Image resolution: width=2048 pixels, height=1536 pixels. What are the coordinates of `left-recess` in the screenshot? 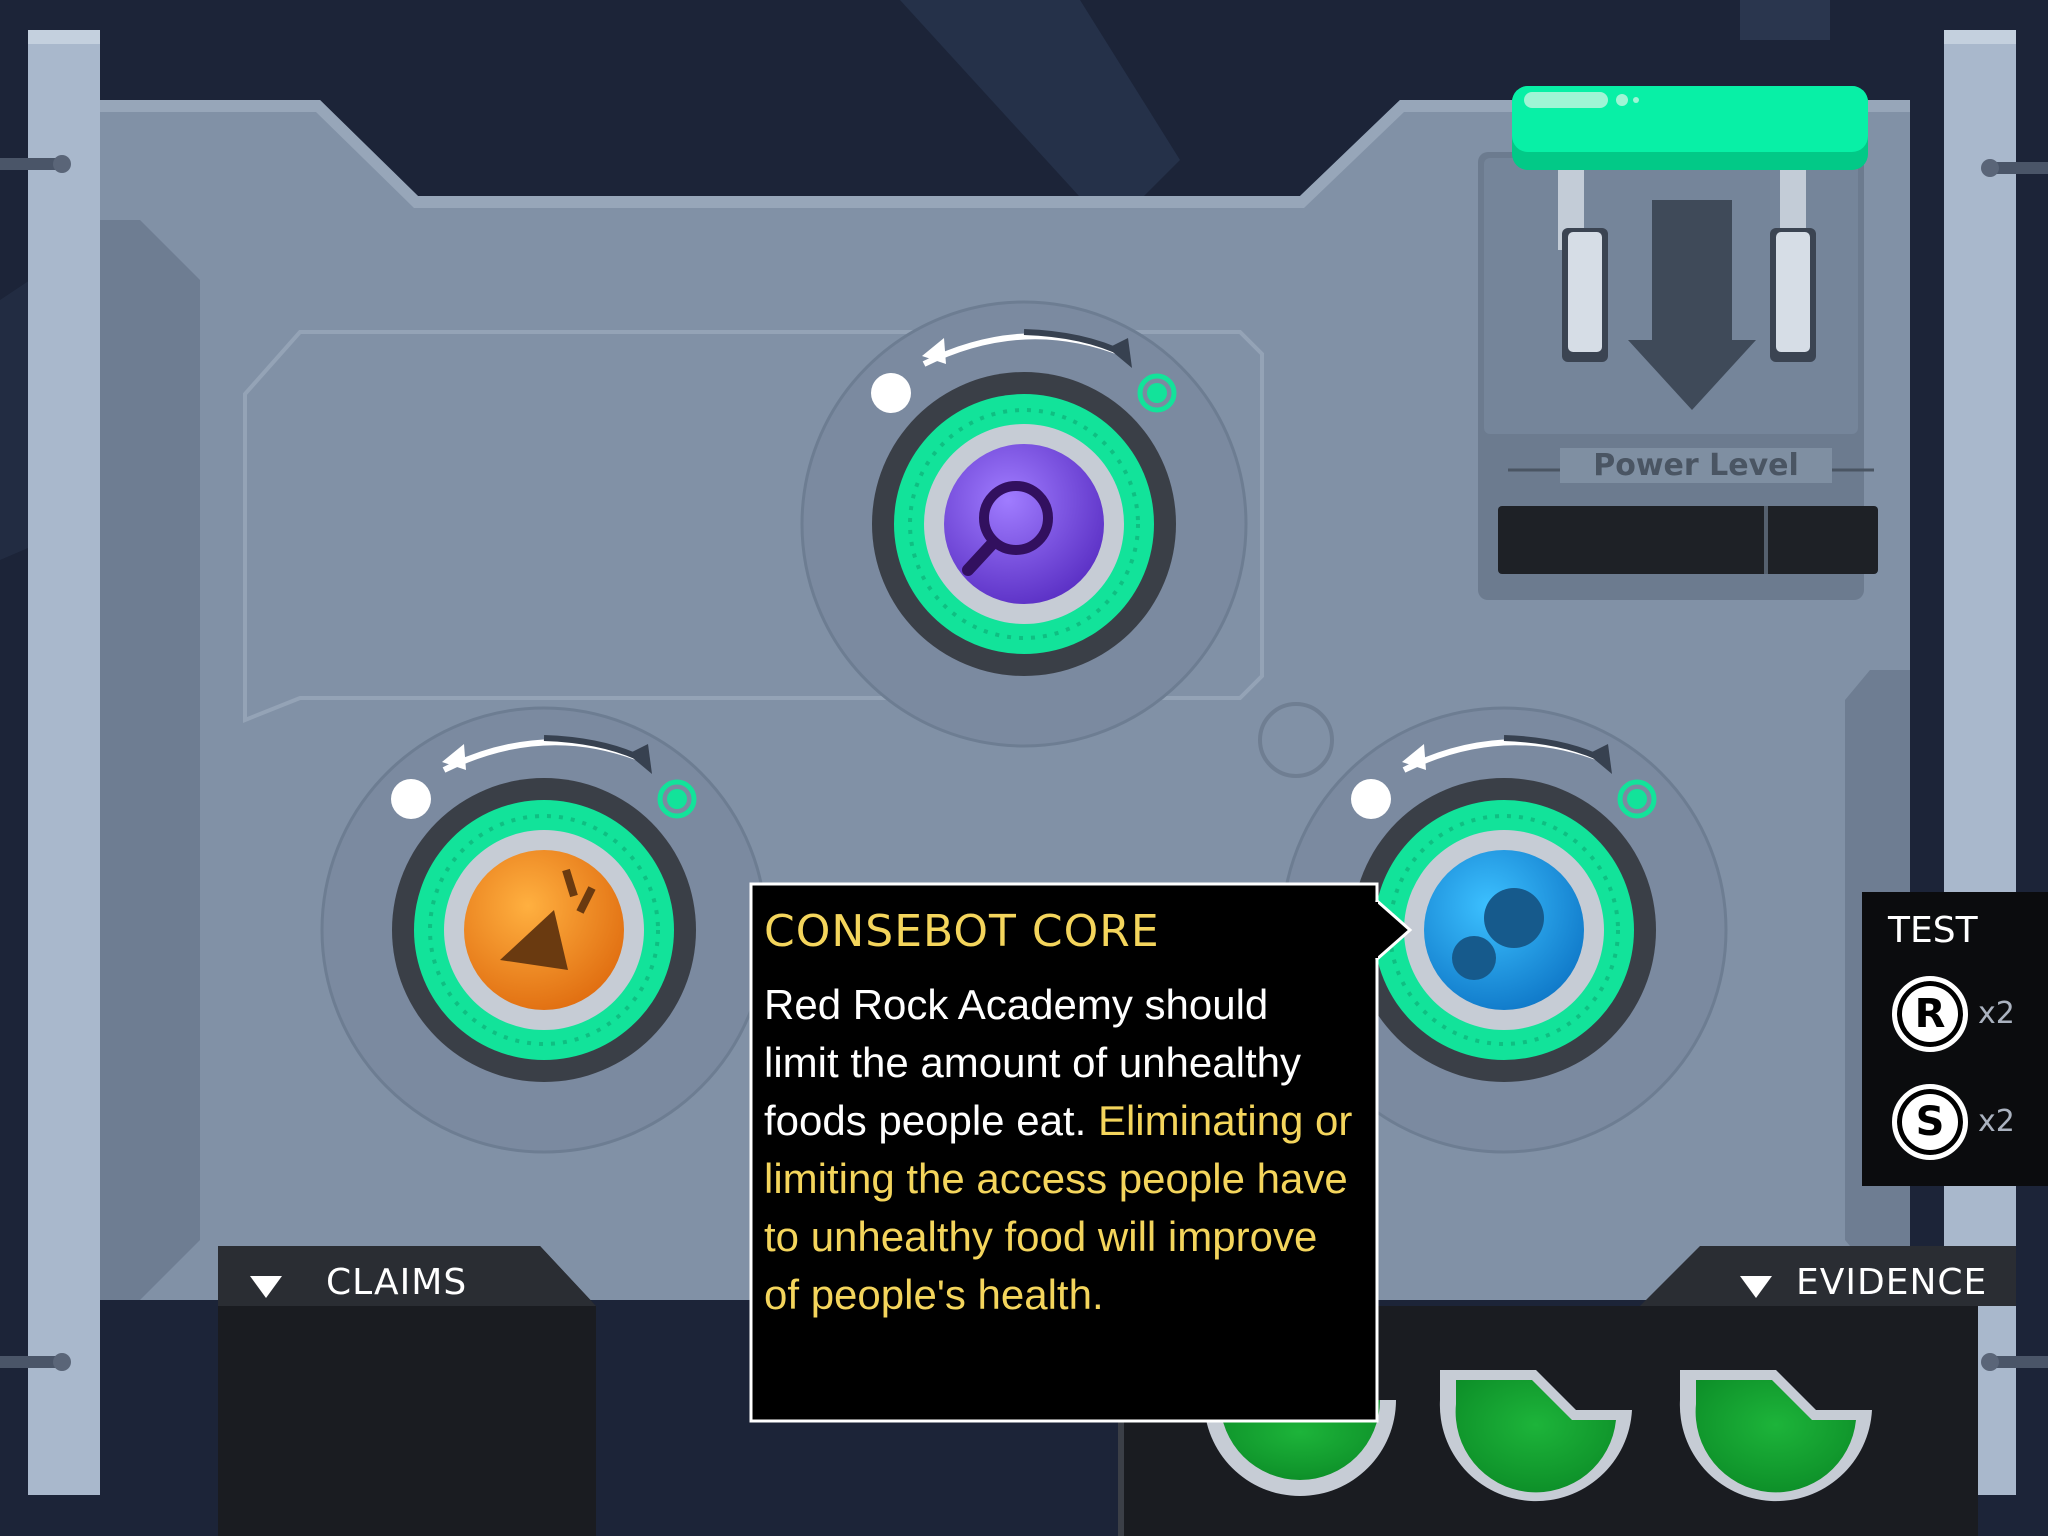 It's located at (150, 760).